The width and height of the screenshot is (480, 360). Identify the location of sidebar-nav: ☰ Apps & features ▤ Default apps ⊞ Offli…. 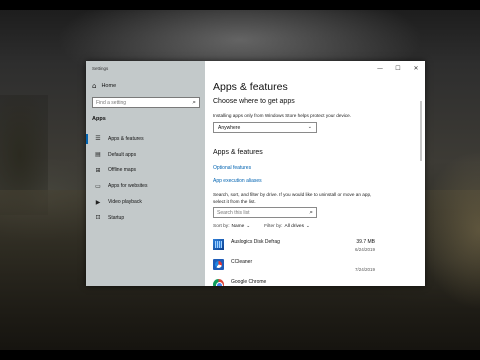
(145, 178).